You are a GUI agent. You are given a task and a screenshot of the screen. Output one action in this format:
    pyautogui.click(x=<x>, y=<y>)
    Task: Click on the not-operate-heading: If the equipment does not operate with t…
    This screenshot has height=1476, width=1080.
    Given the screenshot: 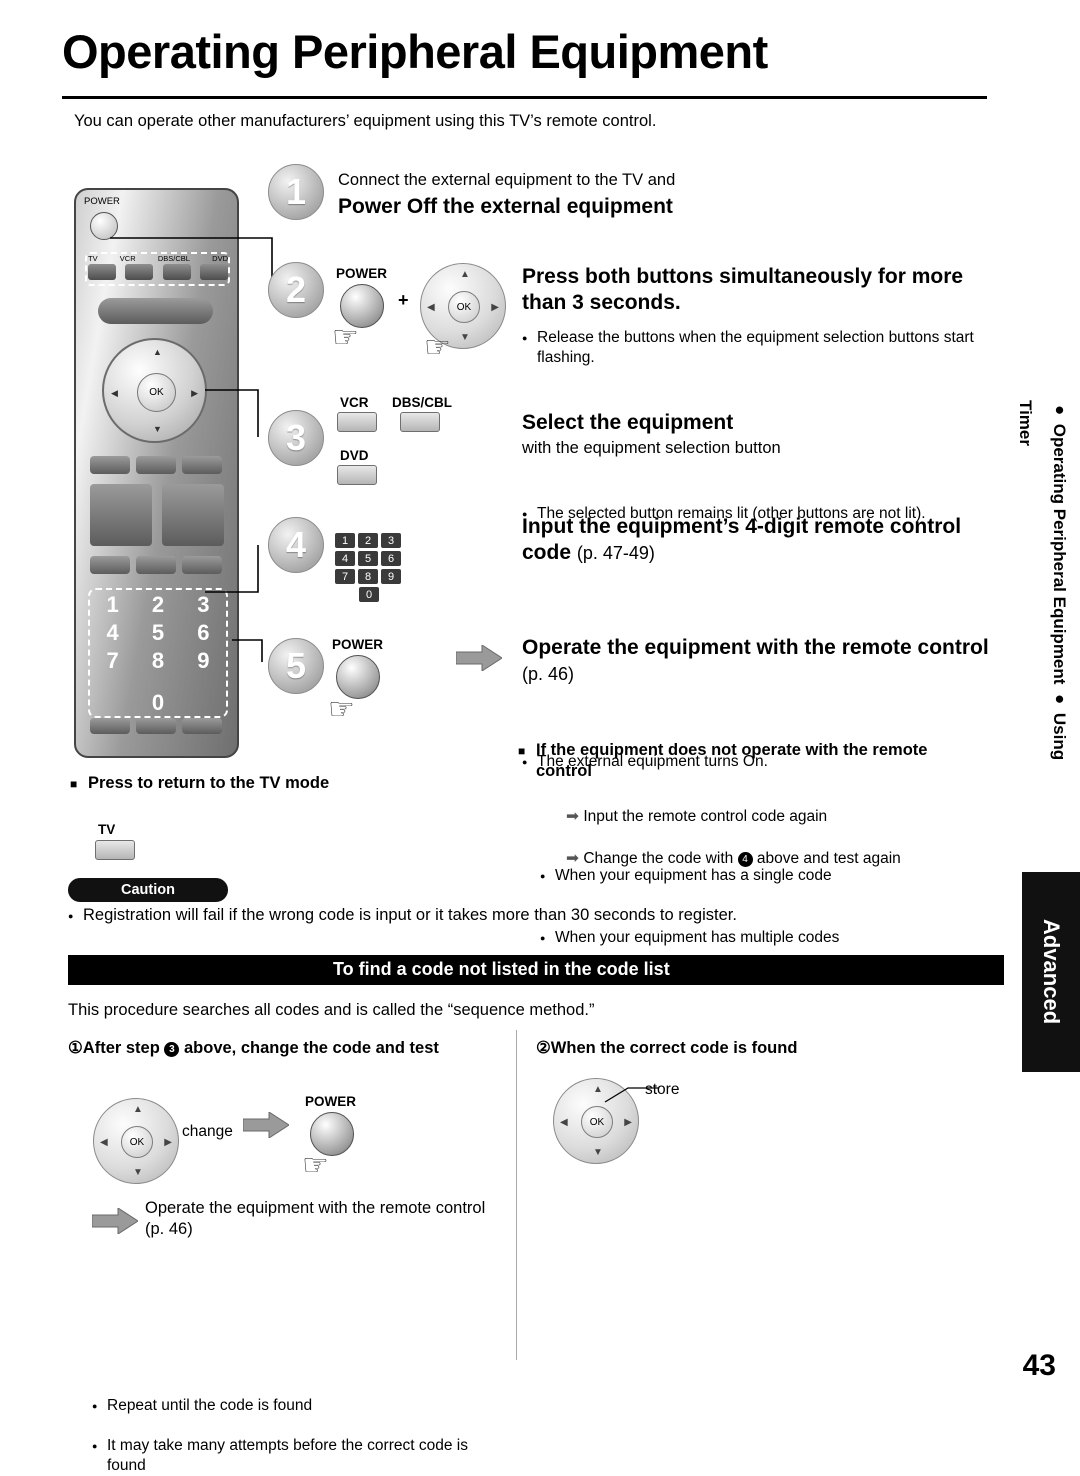 What is the action you would take?
    pyautogui.click(x=743, y=761)
    